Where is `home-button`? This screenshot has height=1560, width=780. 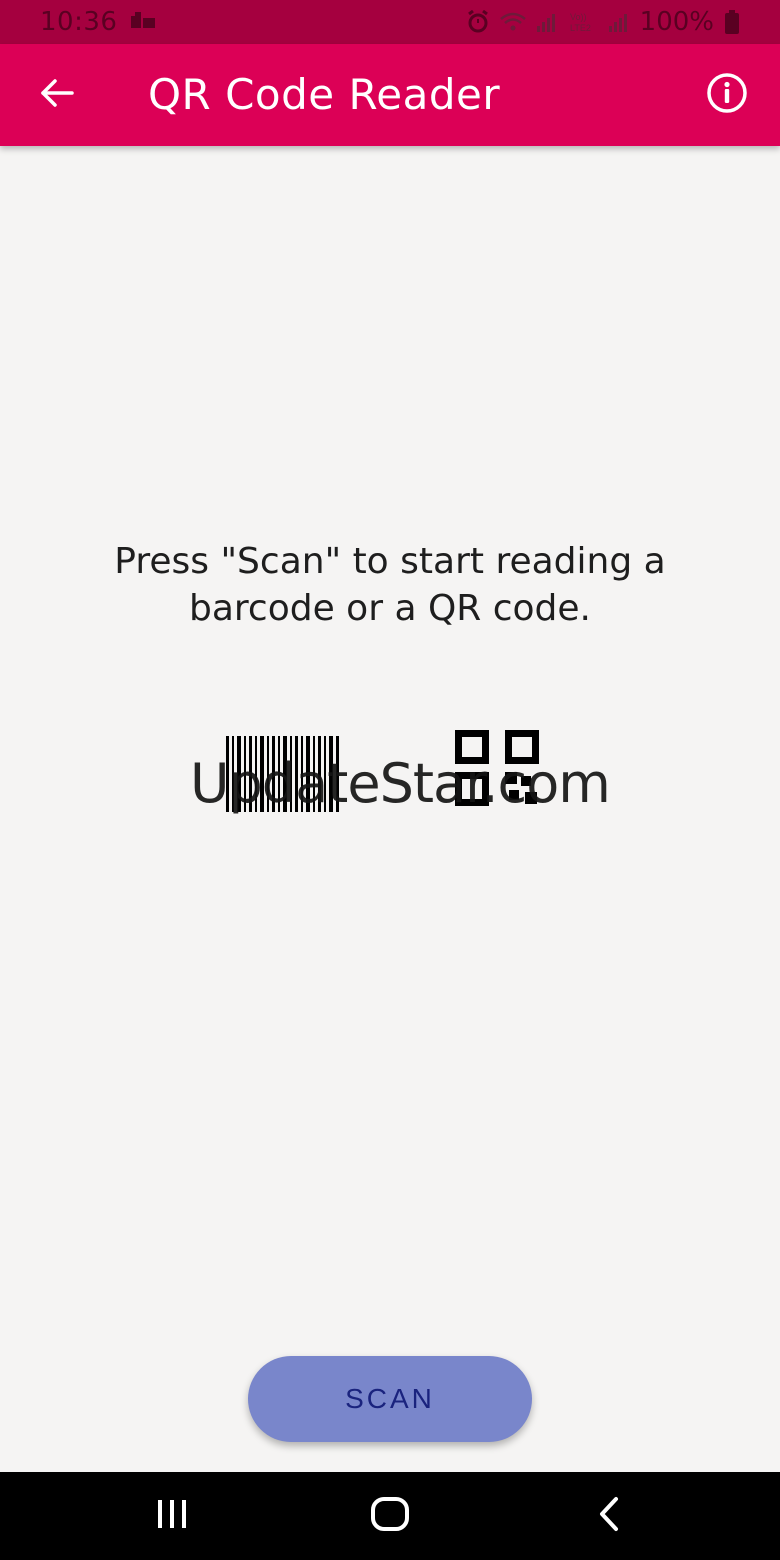
home-button is located at coordinates (390, 1516).